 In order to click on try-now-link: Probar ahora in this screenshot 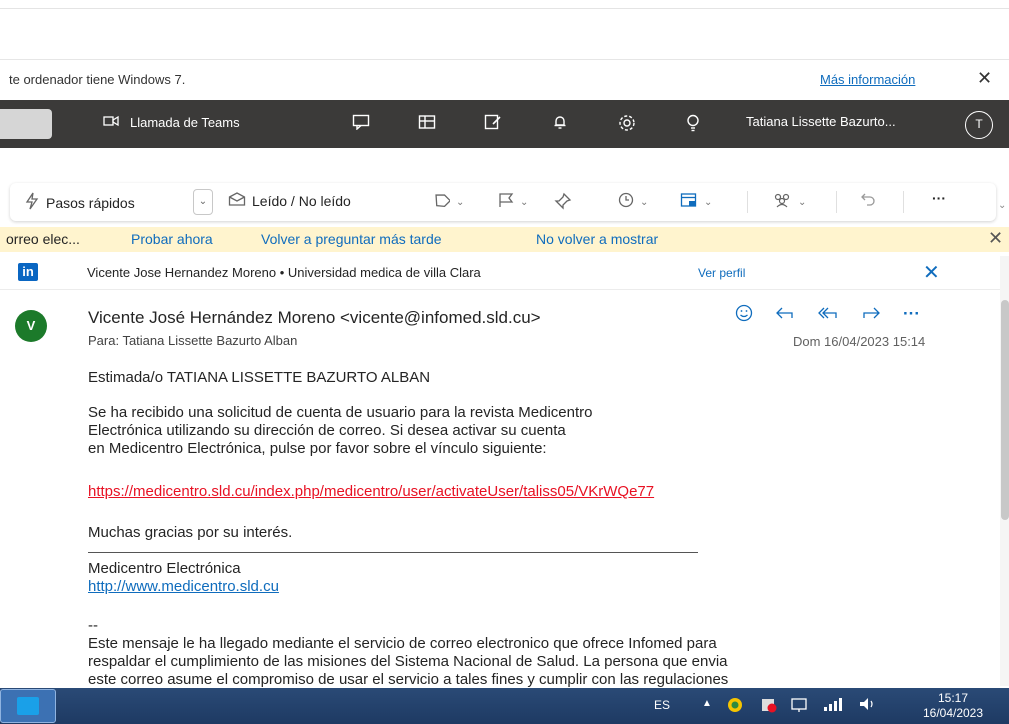, I will do `click(172, 239)`.